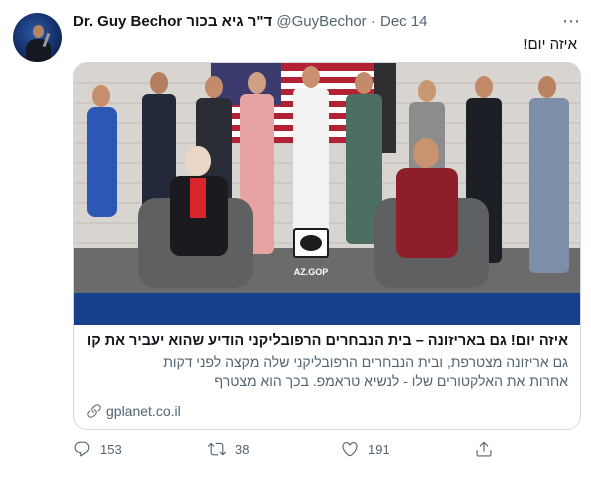 This screenshot has width=591, height=477. I want to click on card-domain: gplanet.co.il, so click(133, 411).